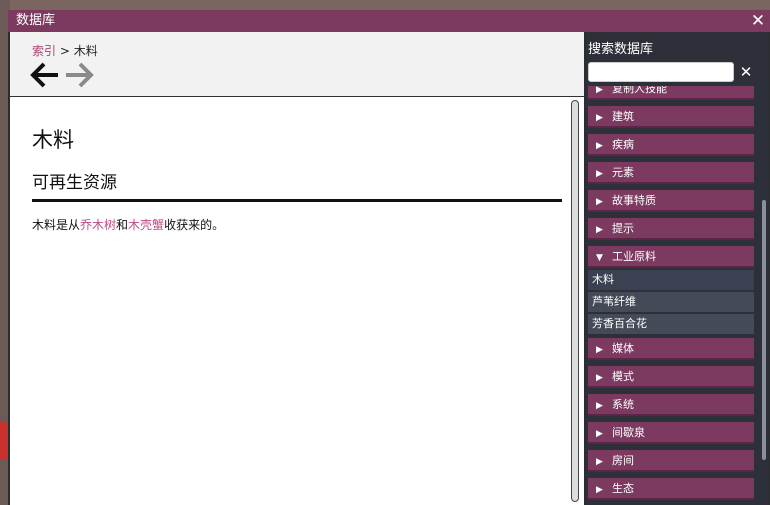  What do you see at coordinates (671, 324) in the screenshot?
I see `subitem-lily: 芳香百合花` at bounding box center [671, 324].